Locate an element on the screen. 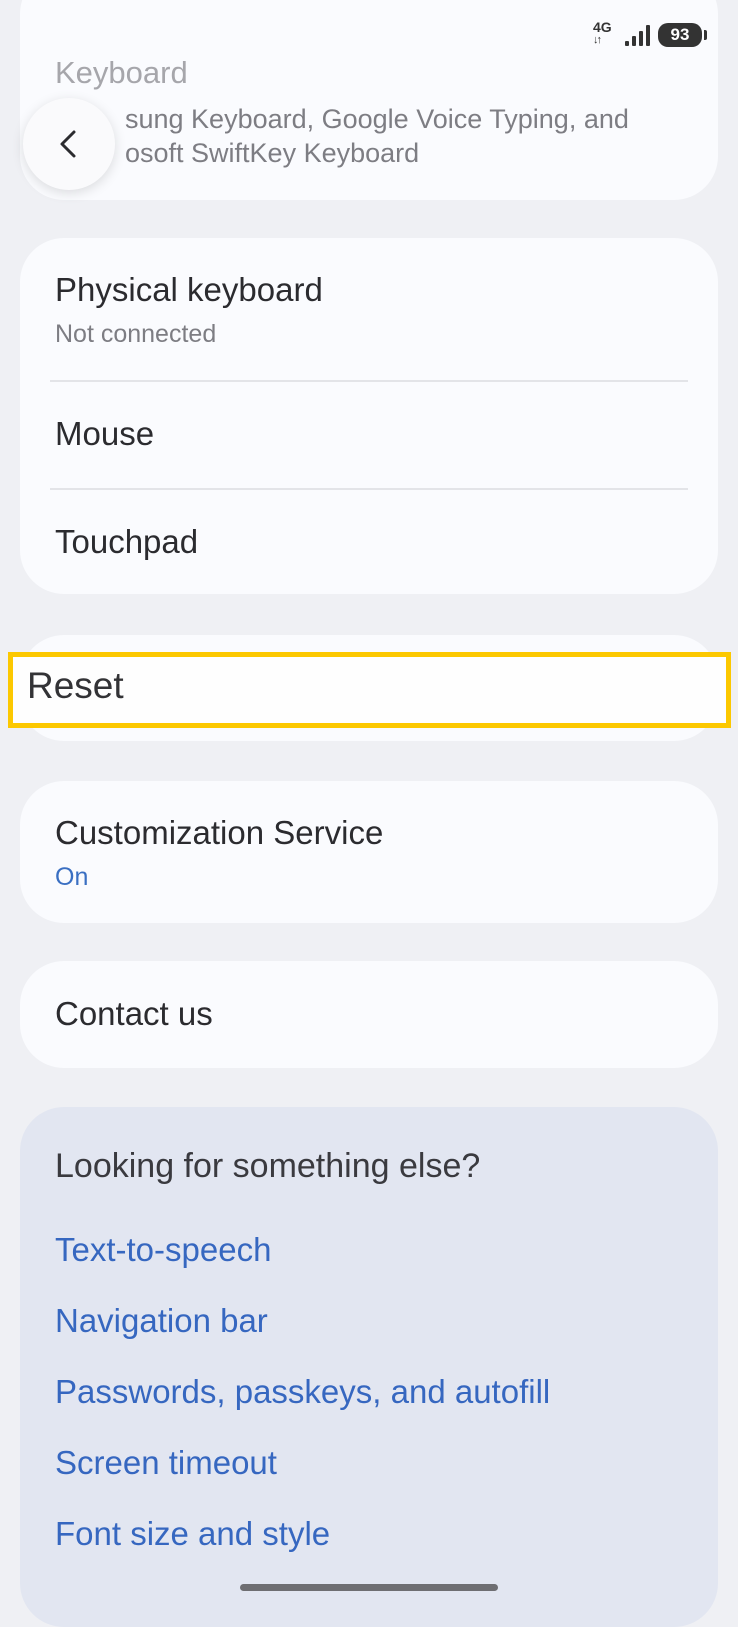 The image size is (738, 1627). contact-us-title: Contact us is located at coordinates (134, 1013).